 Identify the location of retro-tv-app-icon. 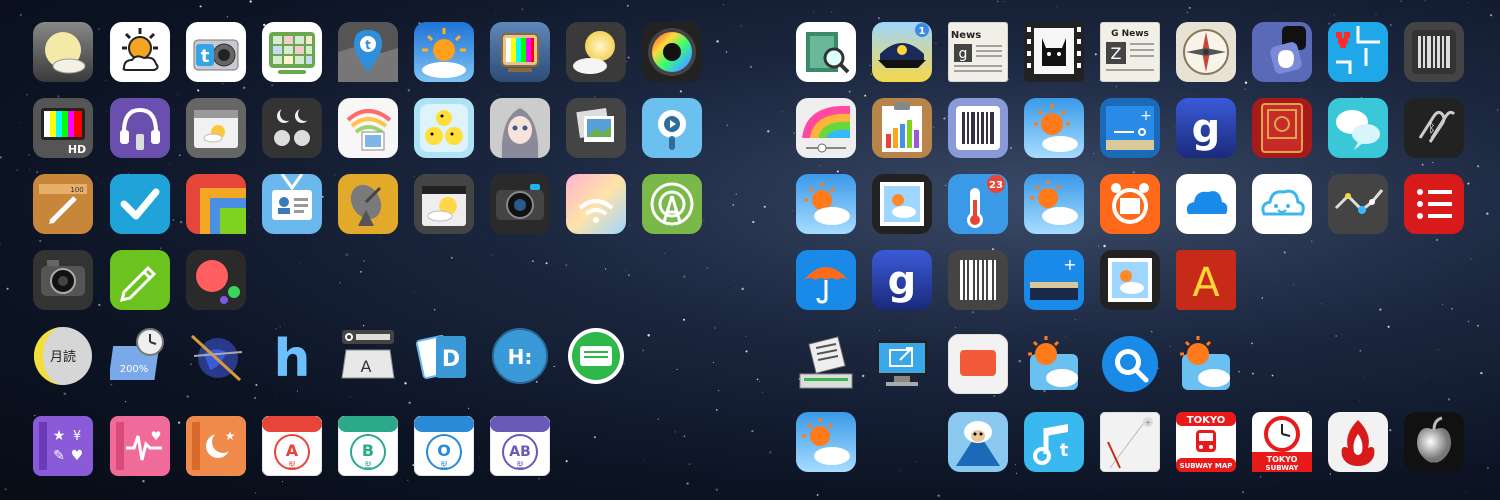
(520, 52).